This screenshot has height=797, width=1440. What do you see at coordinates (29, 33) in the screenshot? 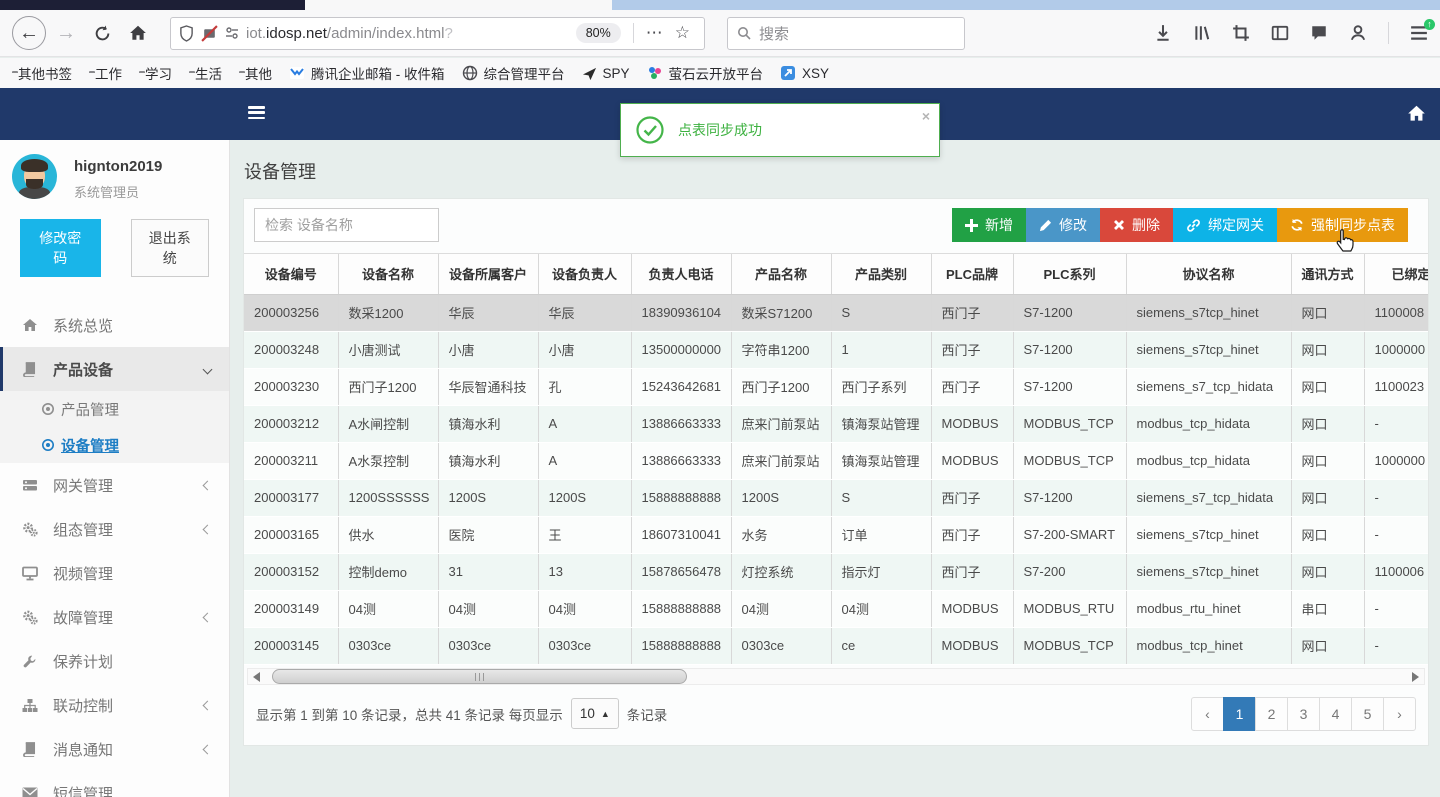
I see `back-button: ←` at bounding box center [29, 33].